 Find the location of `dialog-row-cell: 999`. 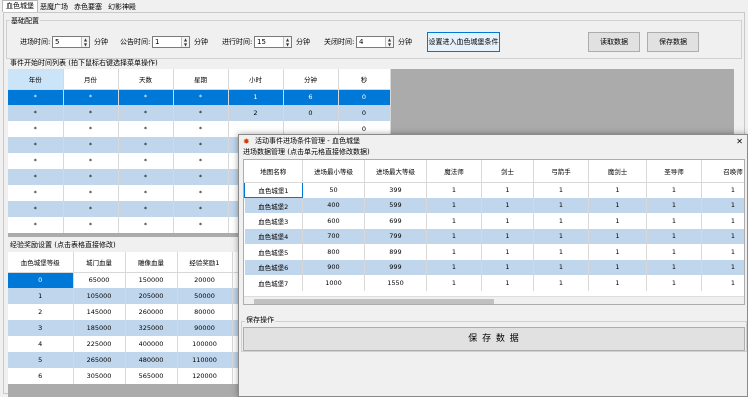

dialog-row-cell: 999 is located at coordinates (395, 267).